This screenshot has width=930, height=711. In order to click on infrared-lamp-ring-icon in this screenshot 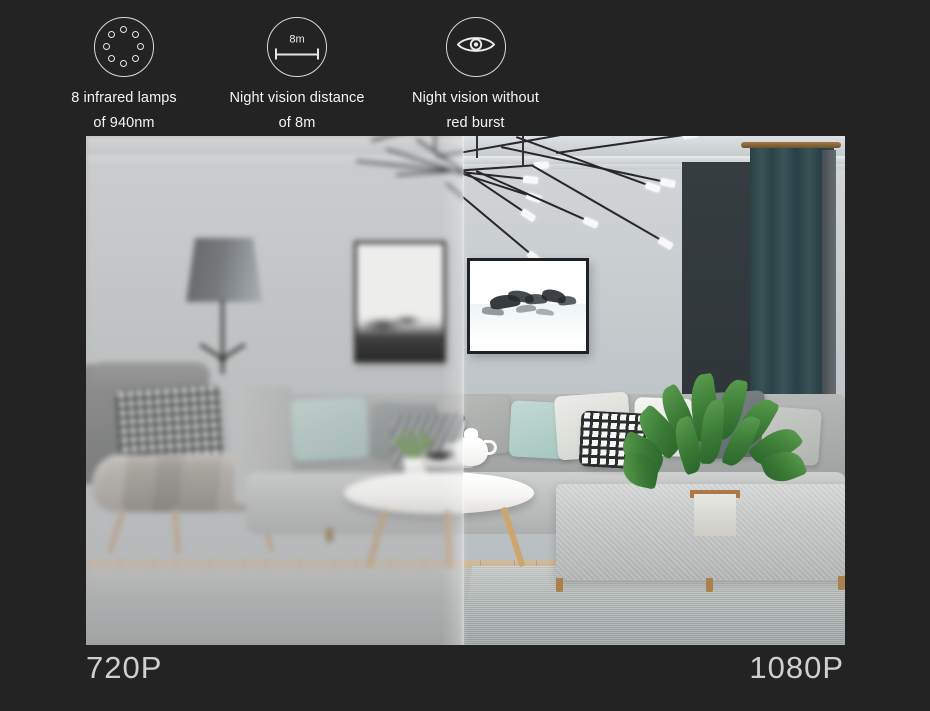, I will do `click(124, 47)`.